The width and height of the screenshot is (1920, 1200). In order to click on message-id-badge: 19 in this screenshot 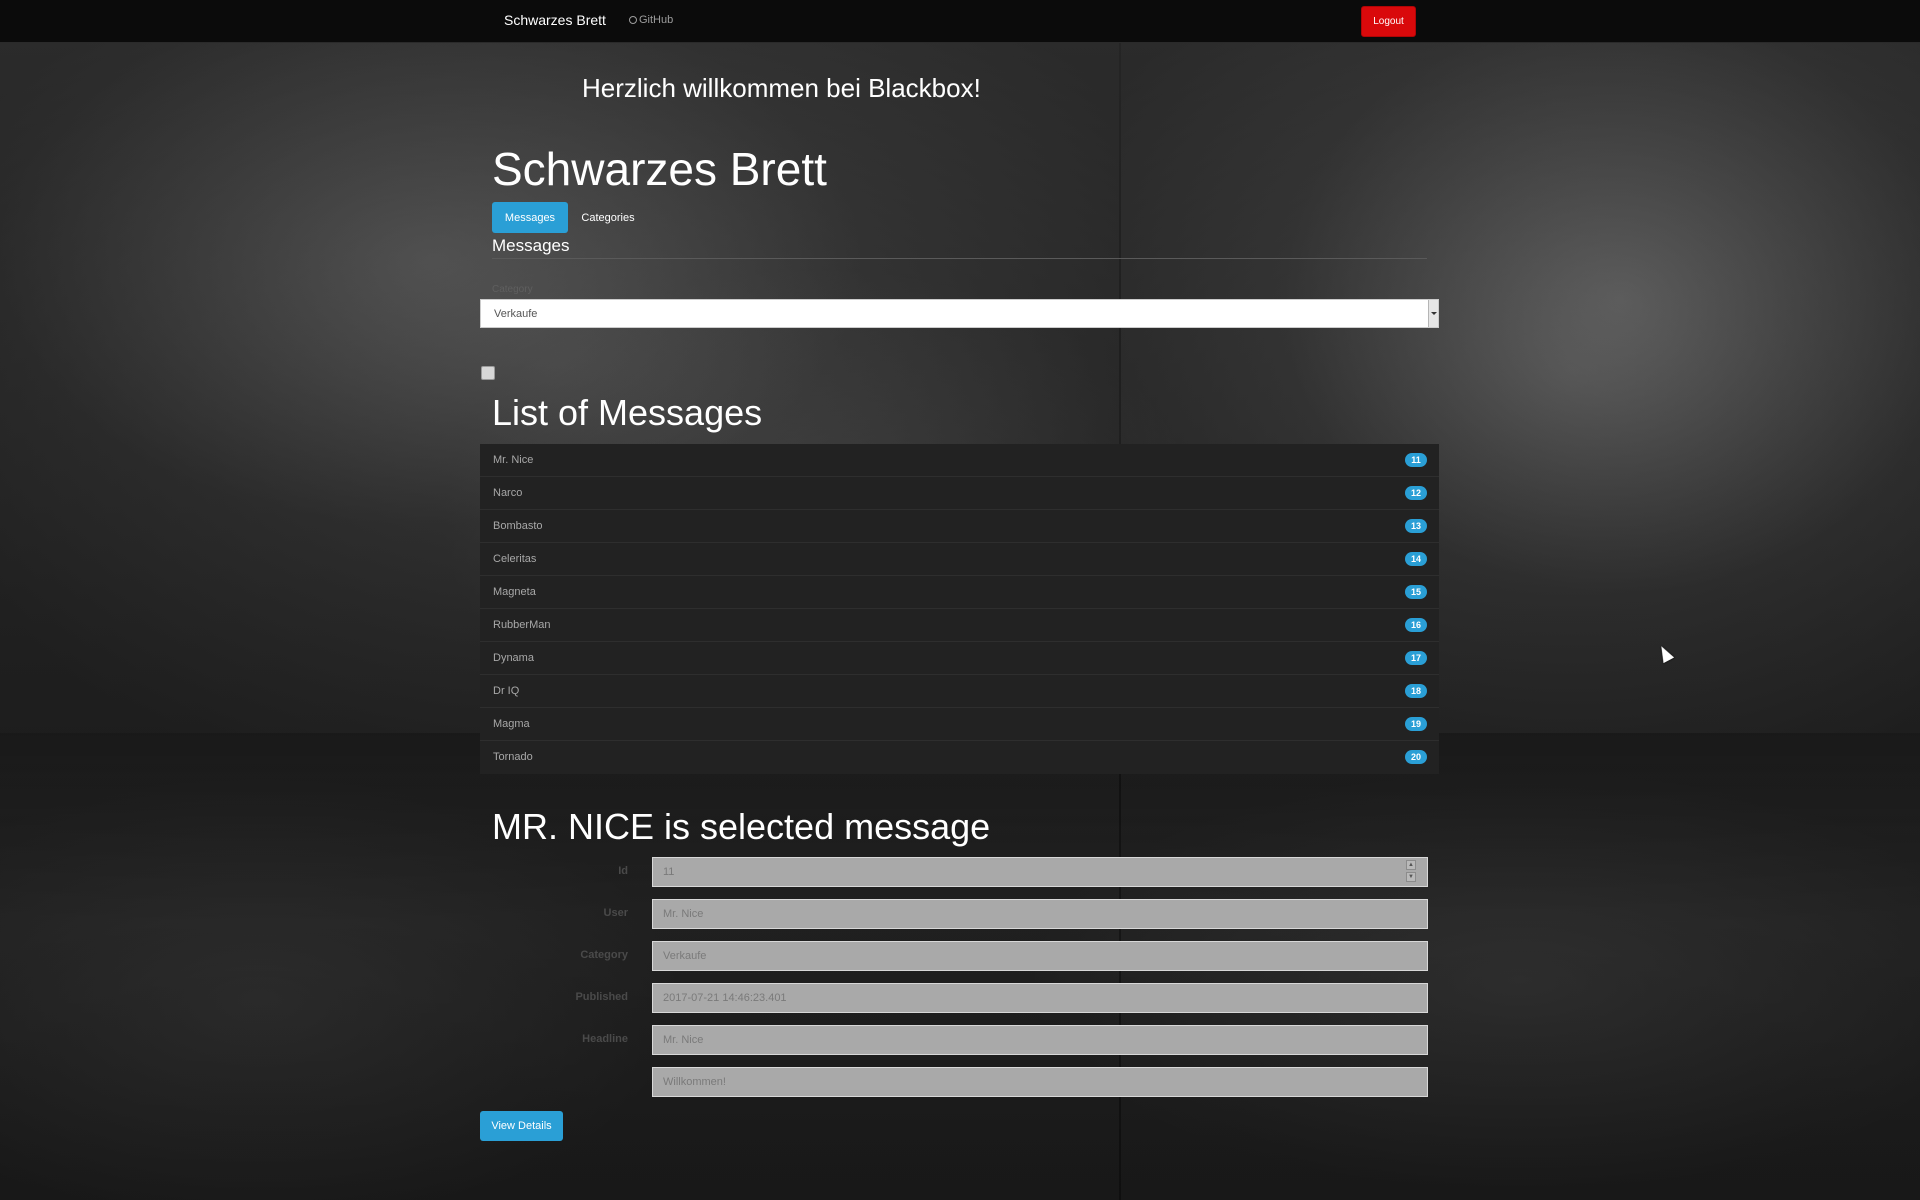, I will do `click(1416, 724)`.